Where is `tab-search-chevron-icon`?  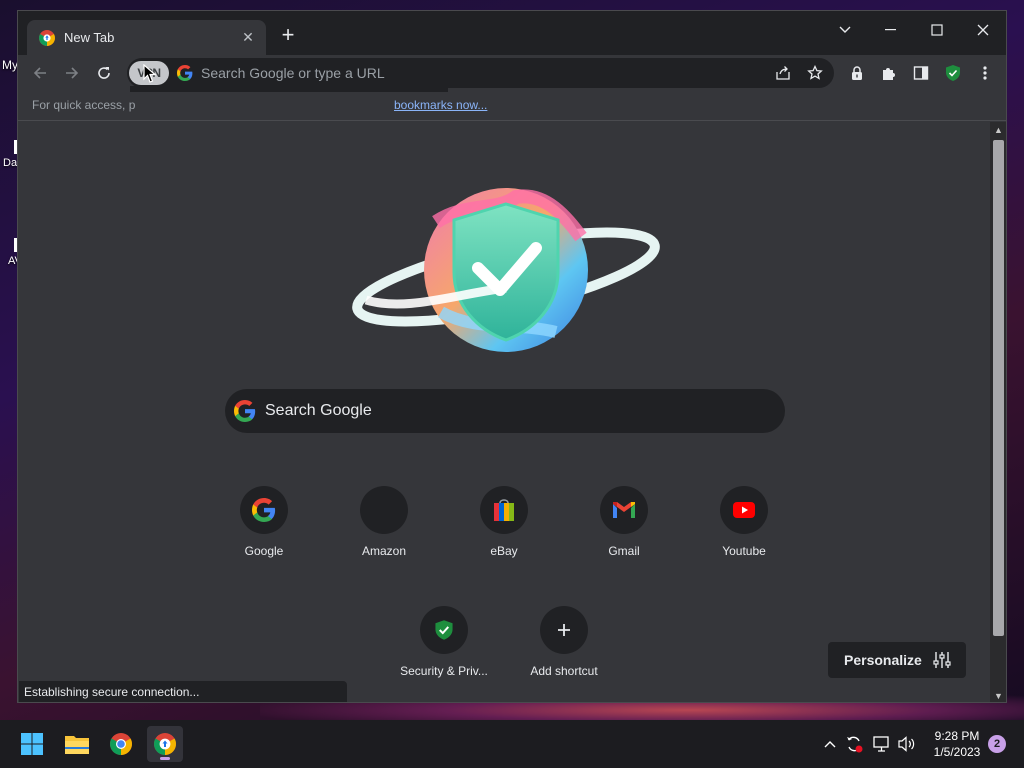
tab-search-chevron-icon is located at coordinates (845, 30).